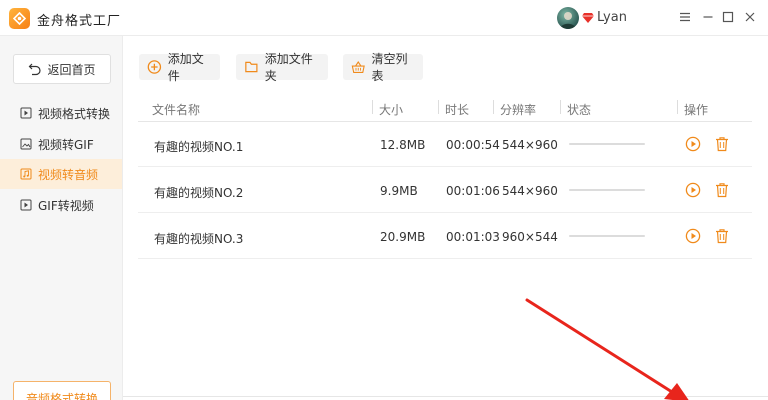 This screenshot has height=400, width=768. I want to click on file-duration: 00:01:03, so click(473, 237).